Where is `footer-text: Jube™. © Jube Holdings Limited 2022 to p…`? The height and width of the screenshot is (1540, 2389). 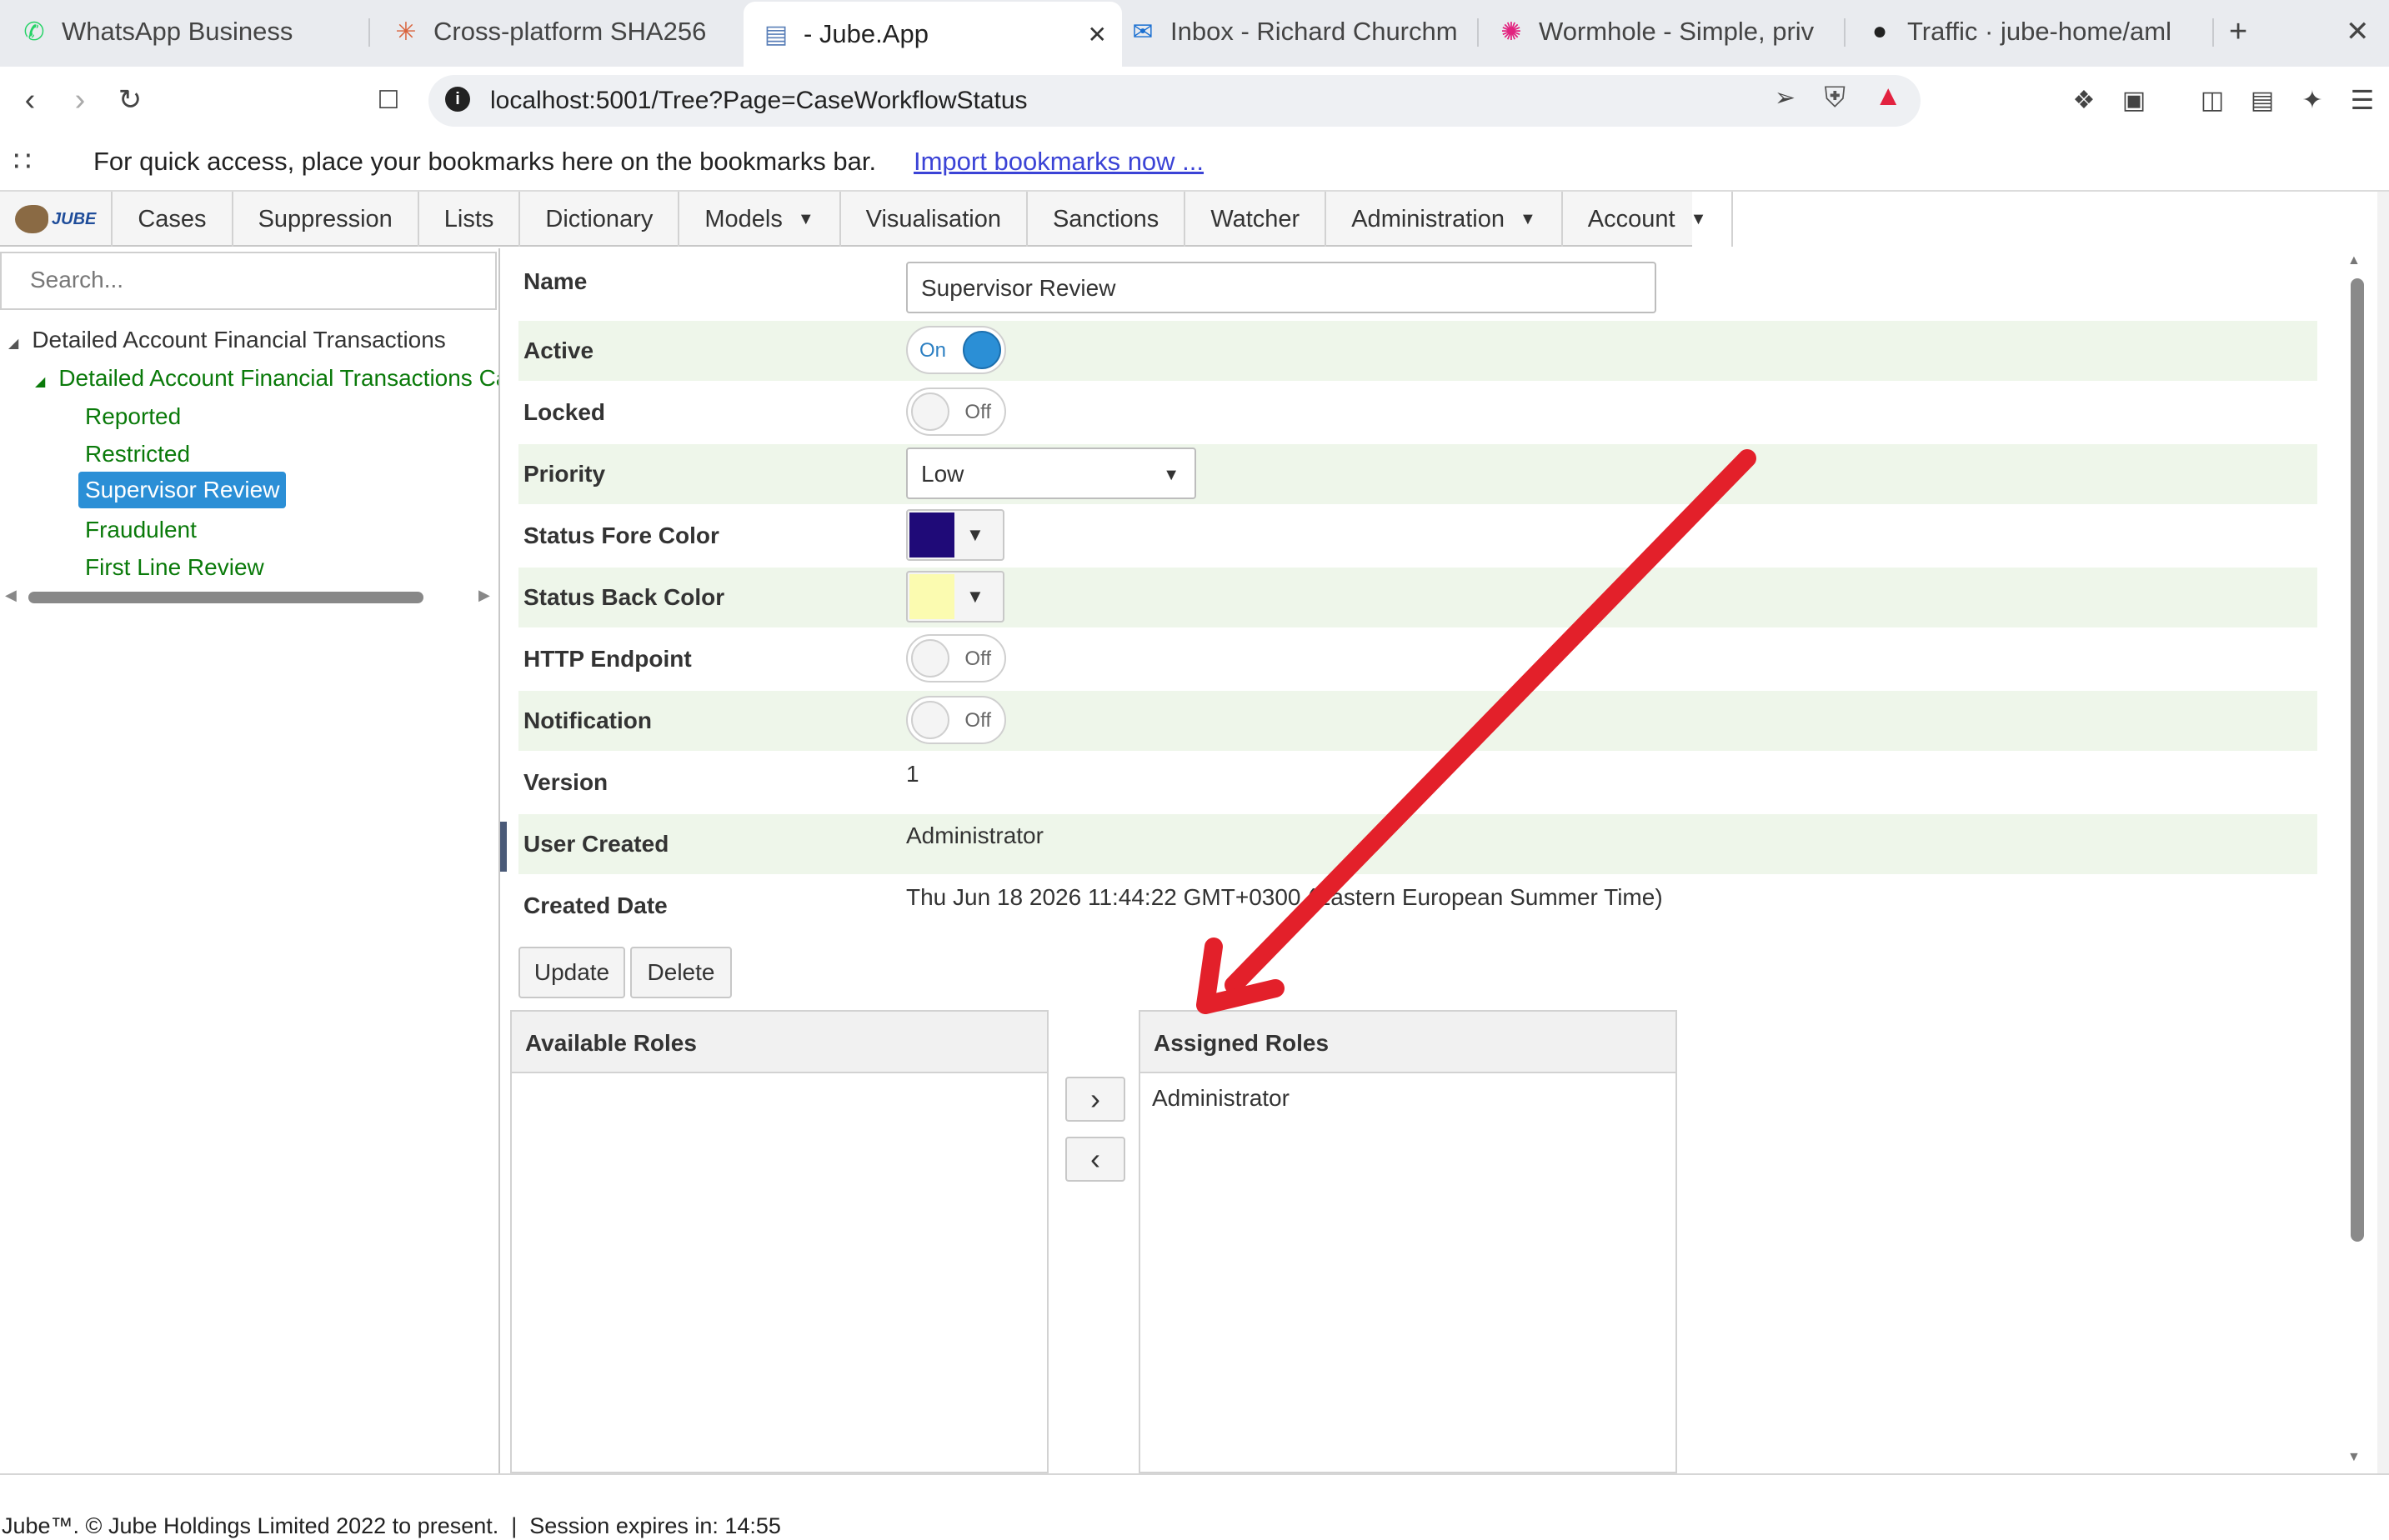 footer-text: Jube™. © Jube Holdings Limited 2022 to p… is located at coordinates (391, 1525).